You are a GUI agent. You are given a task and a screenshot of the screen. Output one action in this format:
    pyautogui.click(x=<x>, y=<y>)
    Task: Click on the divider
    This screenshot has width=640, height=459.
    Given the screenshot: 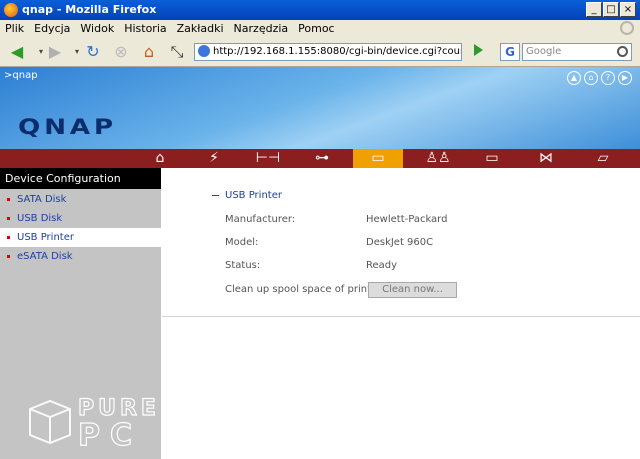 What is the action you would take?
    pyautogui.click(x=401, y=316)
    